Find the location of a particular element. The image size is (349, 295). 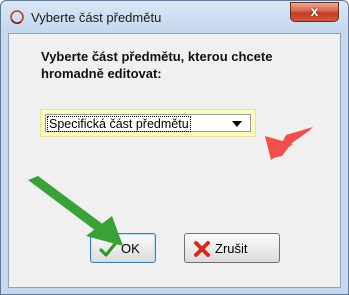

close-button: x is located at coordinates (314, 12).